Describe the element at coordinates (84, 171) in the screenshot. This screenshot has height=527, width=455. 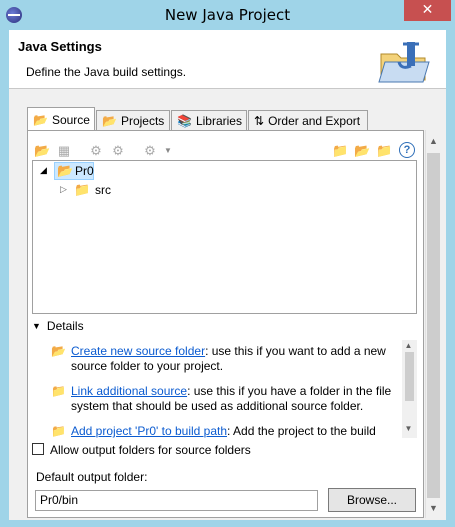
I see `tree-item-pr0: Pr0` at that location.